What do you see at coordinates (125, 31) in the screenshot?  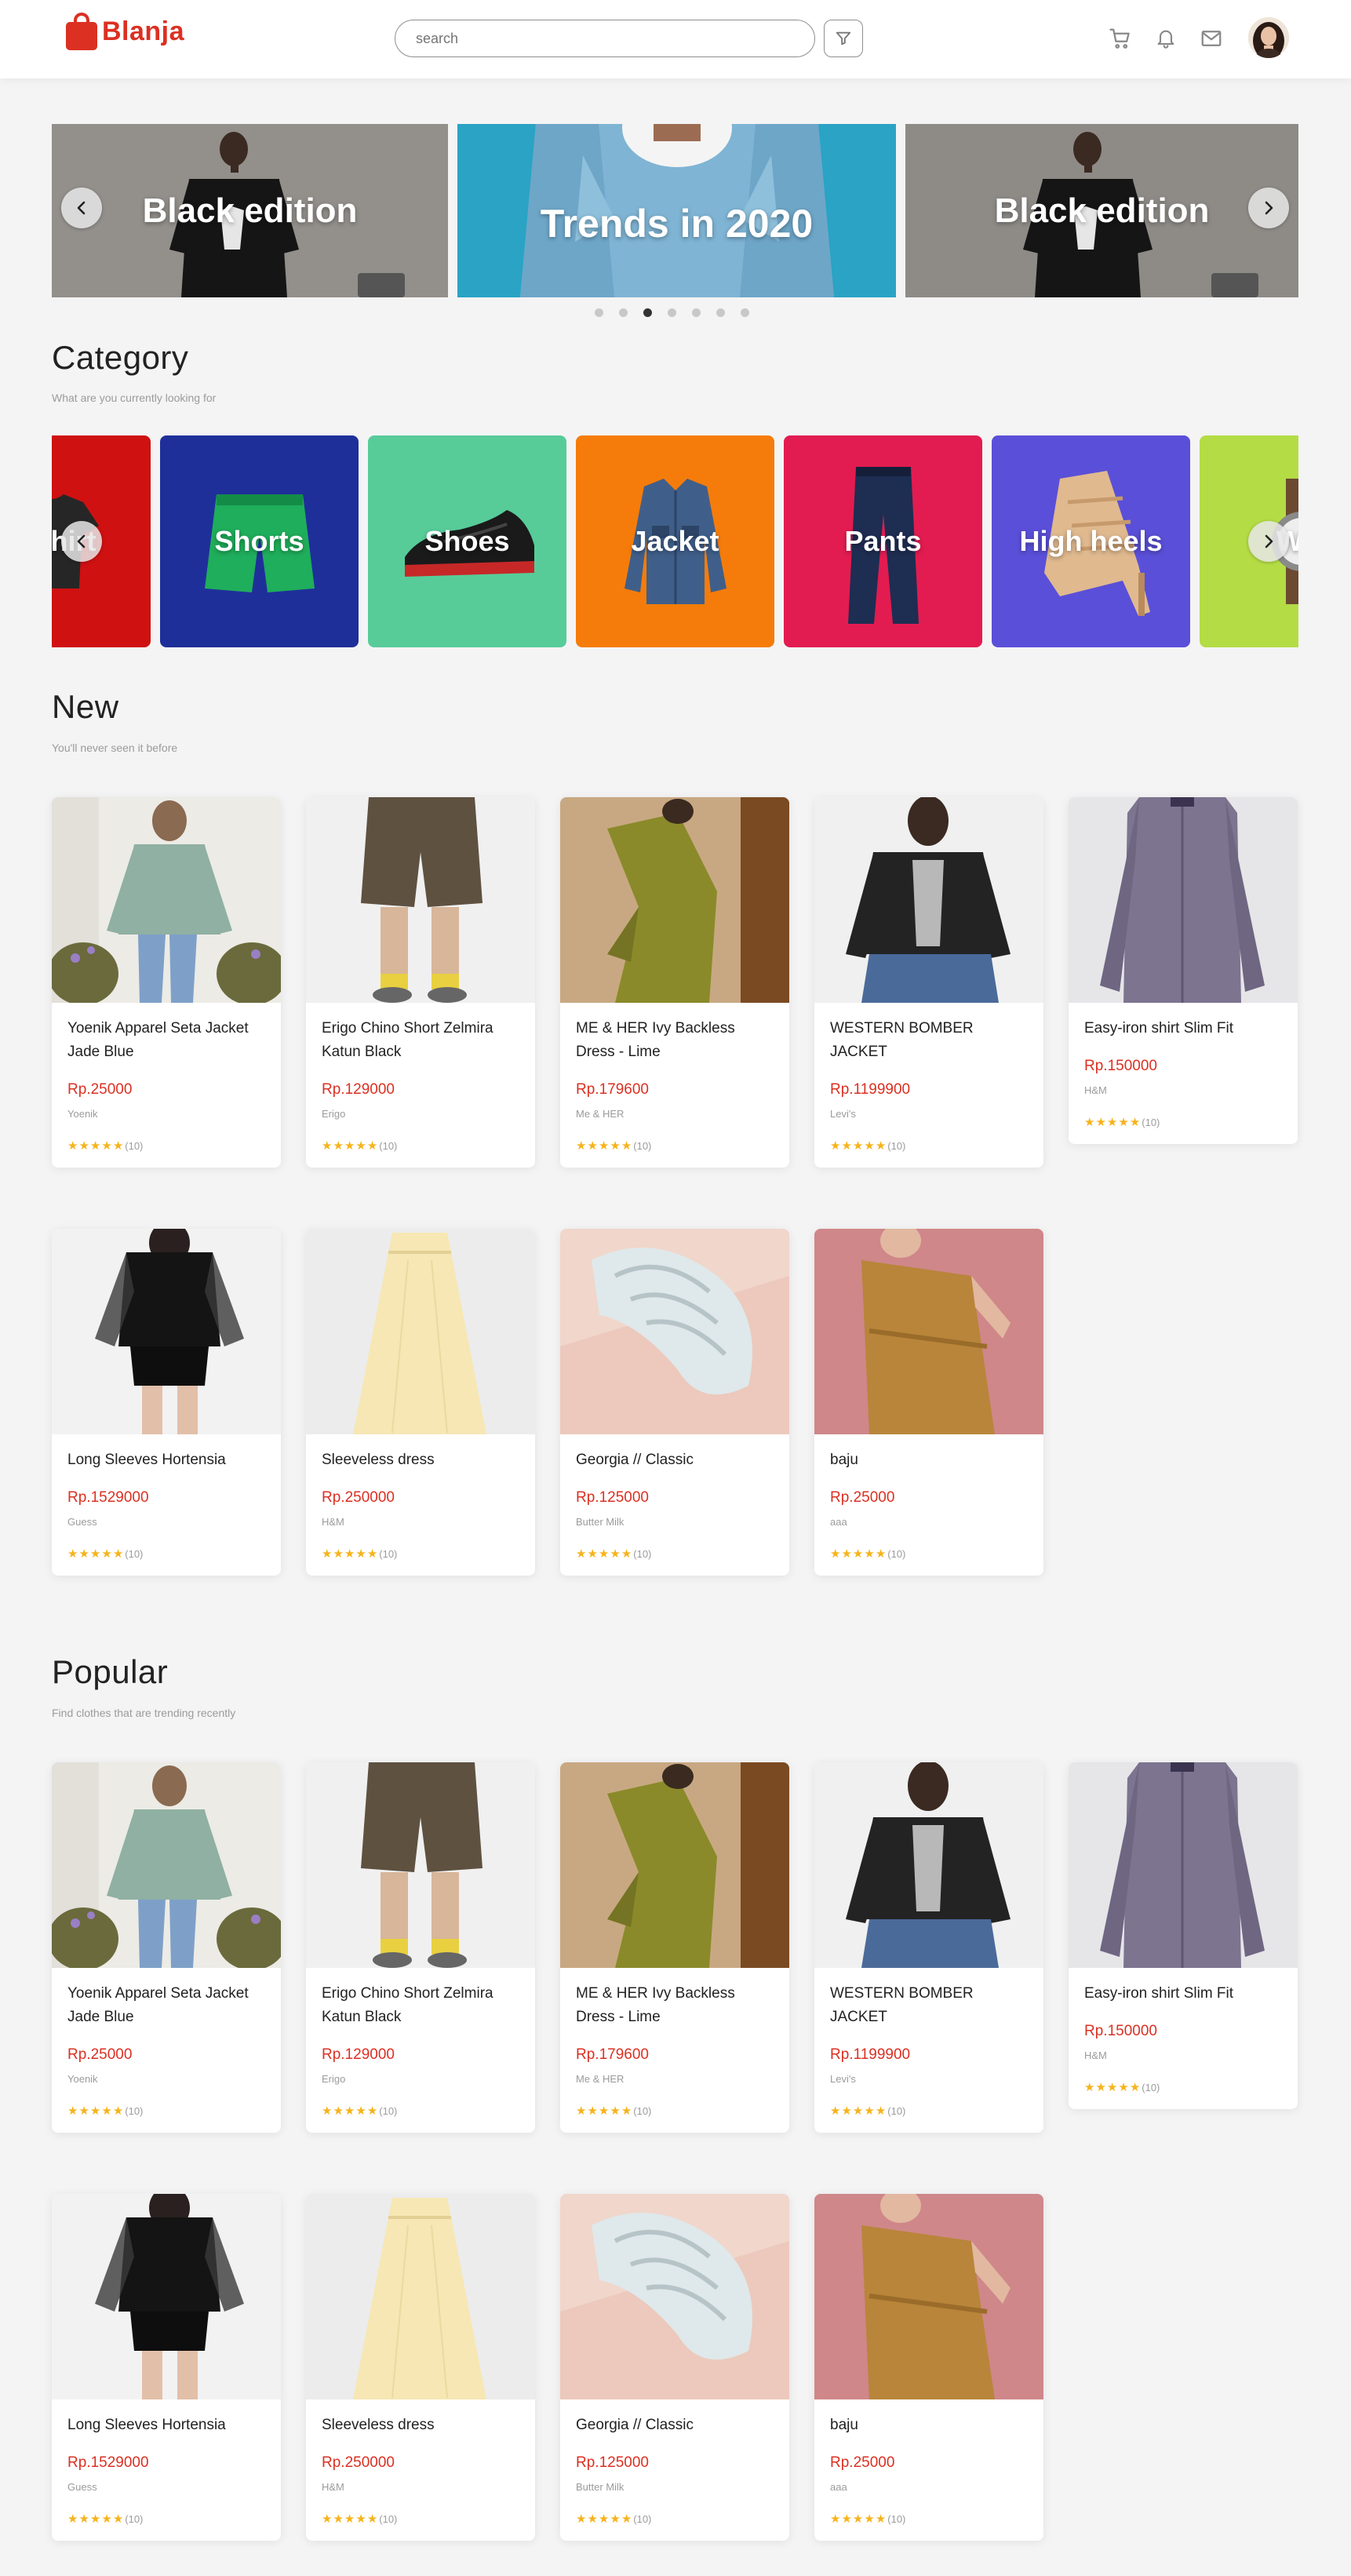 I see `brand-logo: Blanja` at bounding box center [125, 31].